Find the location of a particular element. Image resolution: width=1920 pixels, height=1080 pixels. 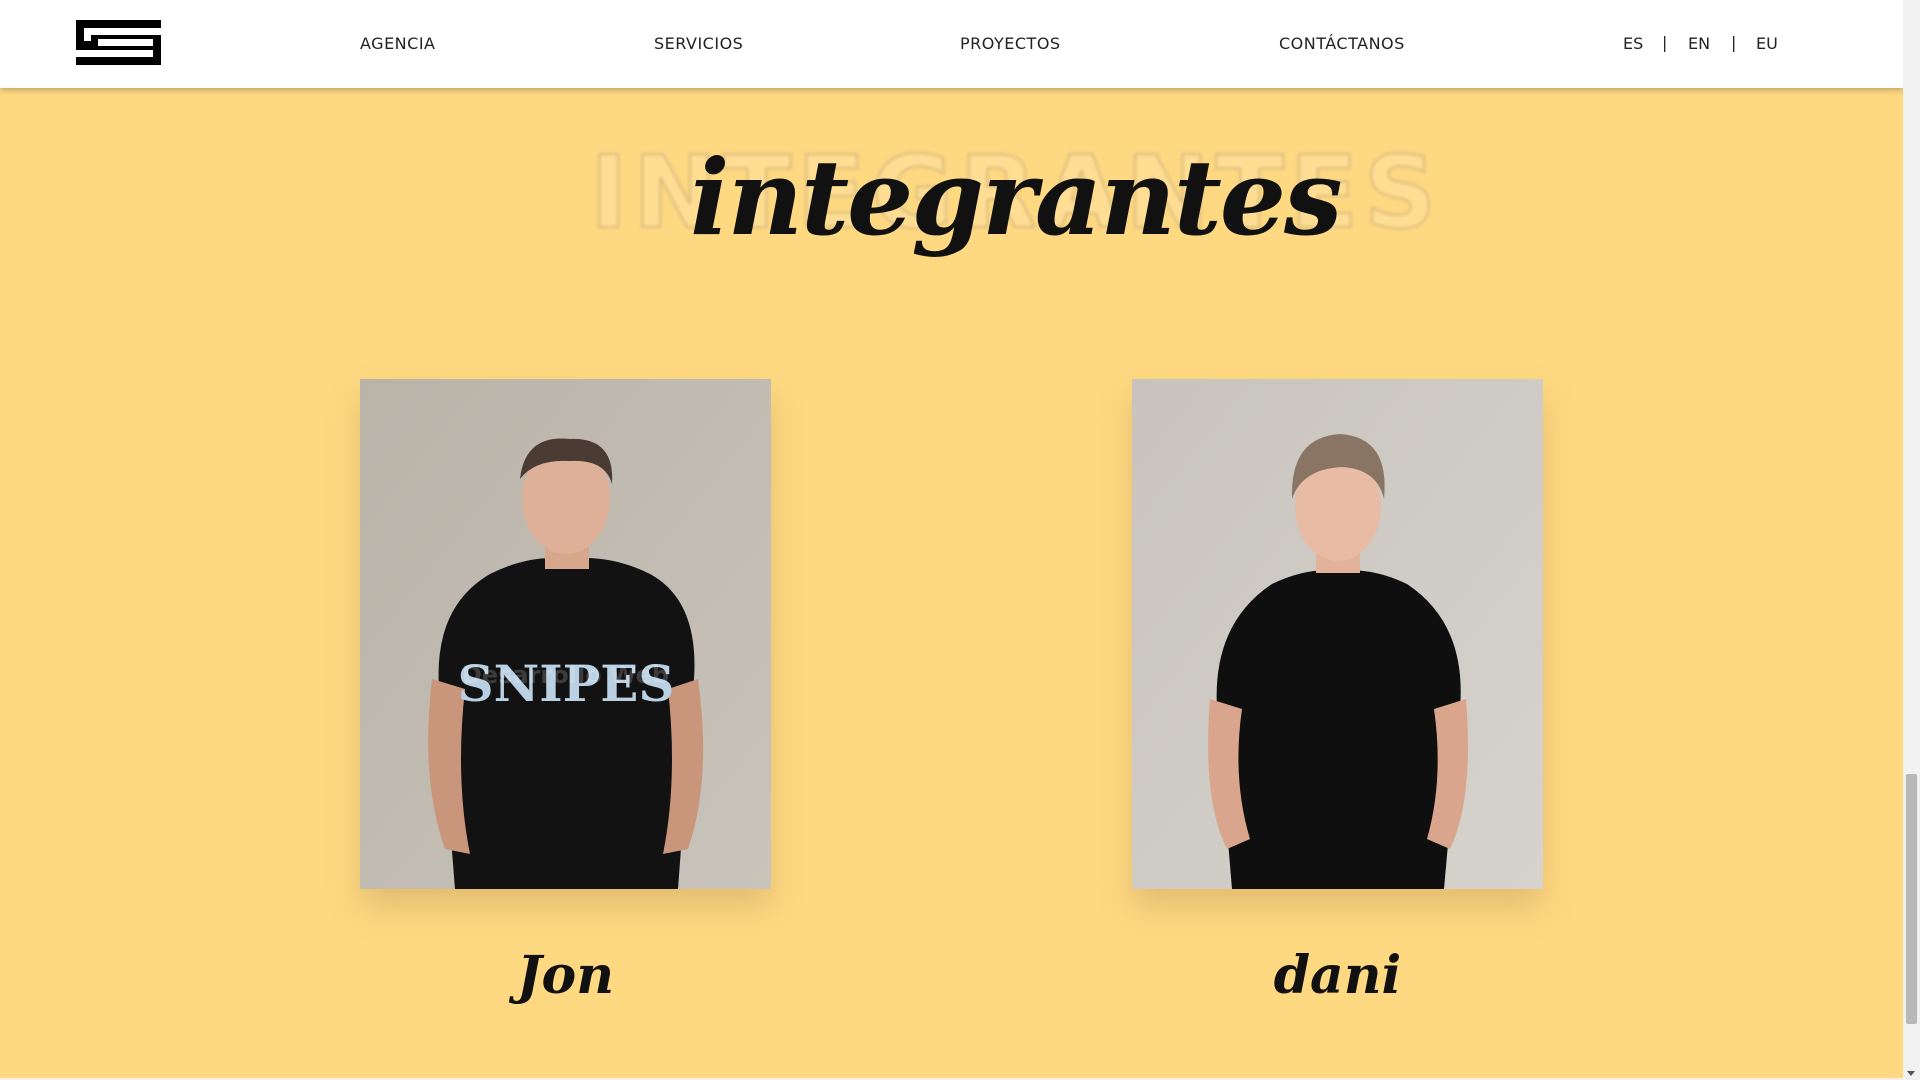

nav-agencia: AGENCIA is located at coordinates (397, 43).